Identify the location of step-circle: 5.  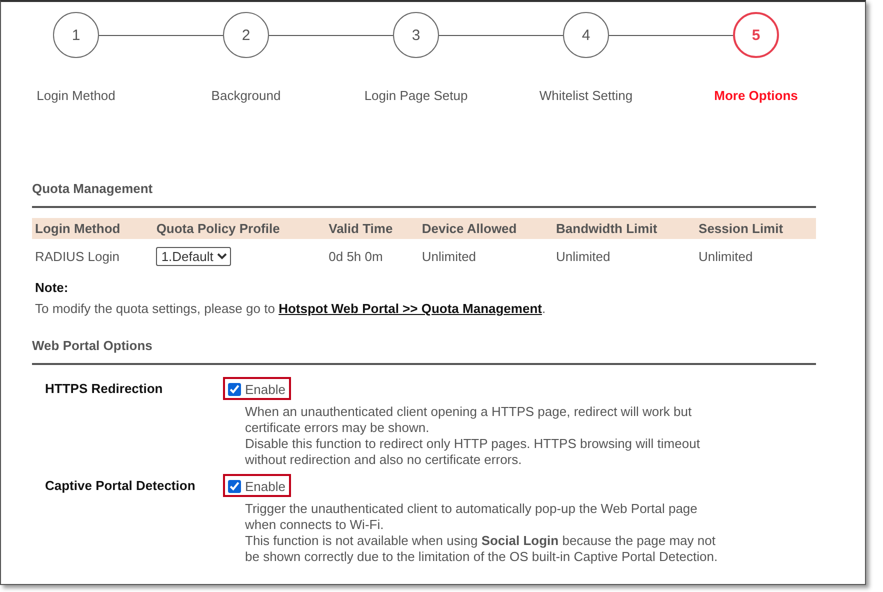
(756, 35).